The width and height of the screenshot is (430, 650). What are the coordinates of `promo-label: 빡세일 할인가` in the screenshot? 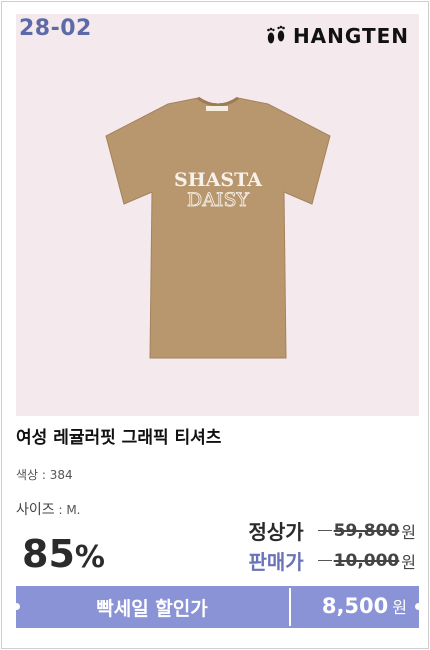 It's located at (152, 608).